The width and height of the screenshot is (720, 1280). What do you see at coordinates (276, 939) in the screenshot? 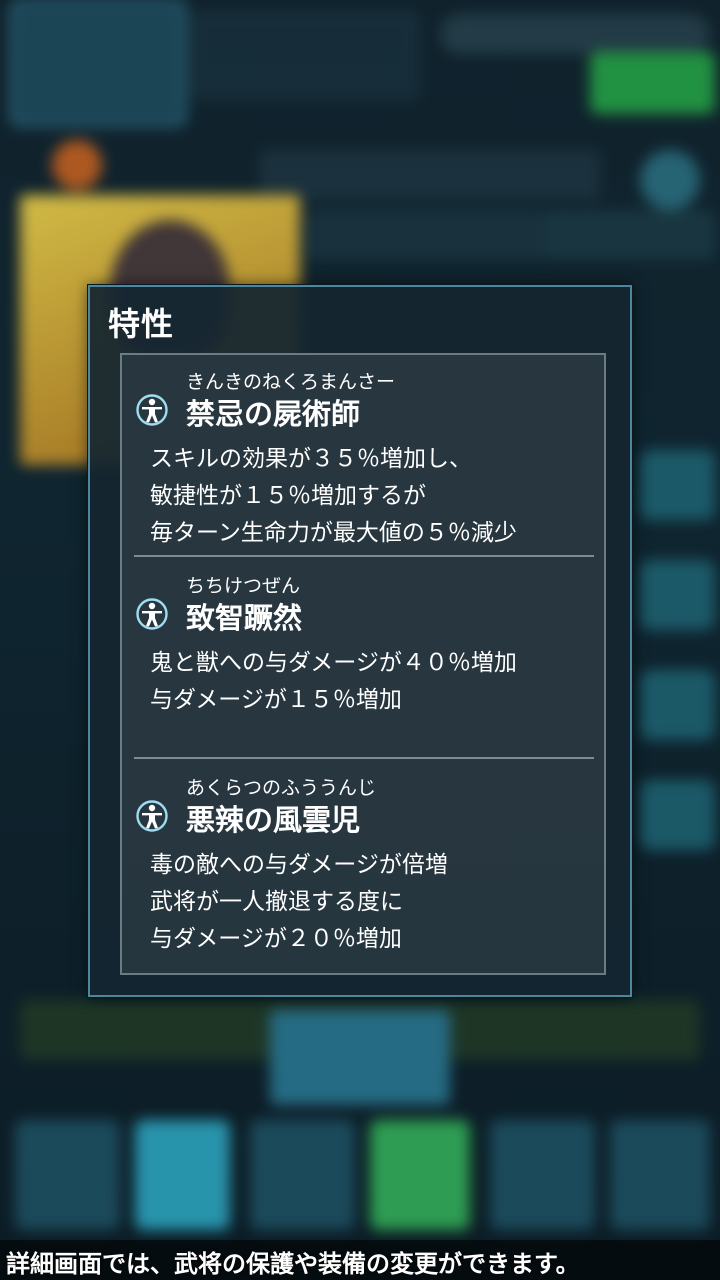
I see `trait-description-line: 与ダメージが２０％増加` at bounding box center [276, 939].